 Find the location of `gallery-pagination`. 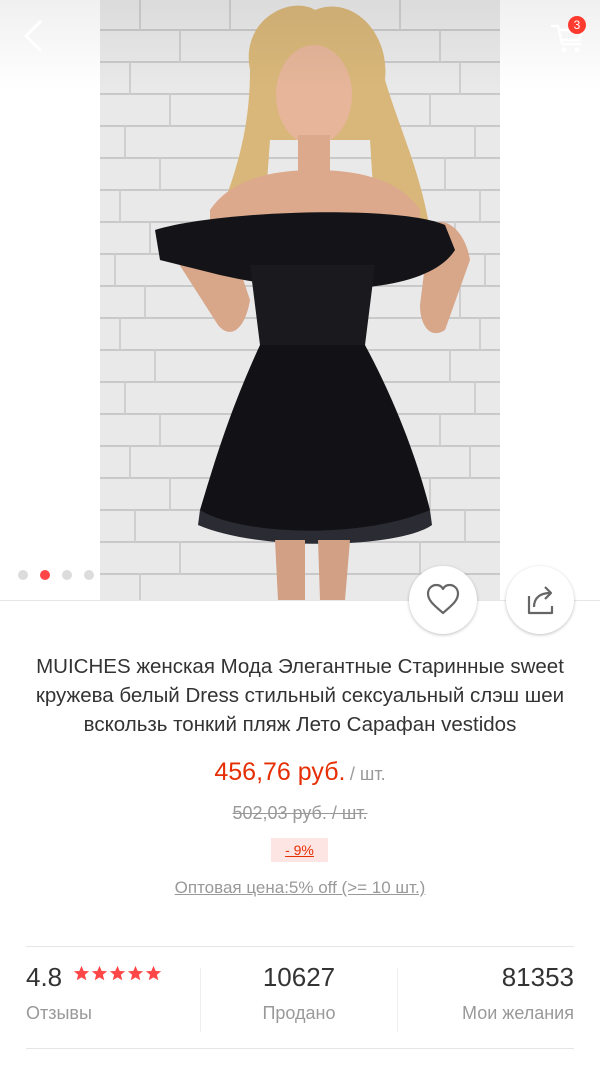

gallery-pagination is located at coordinates (56, 575).